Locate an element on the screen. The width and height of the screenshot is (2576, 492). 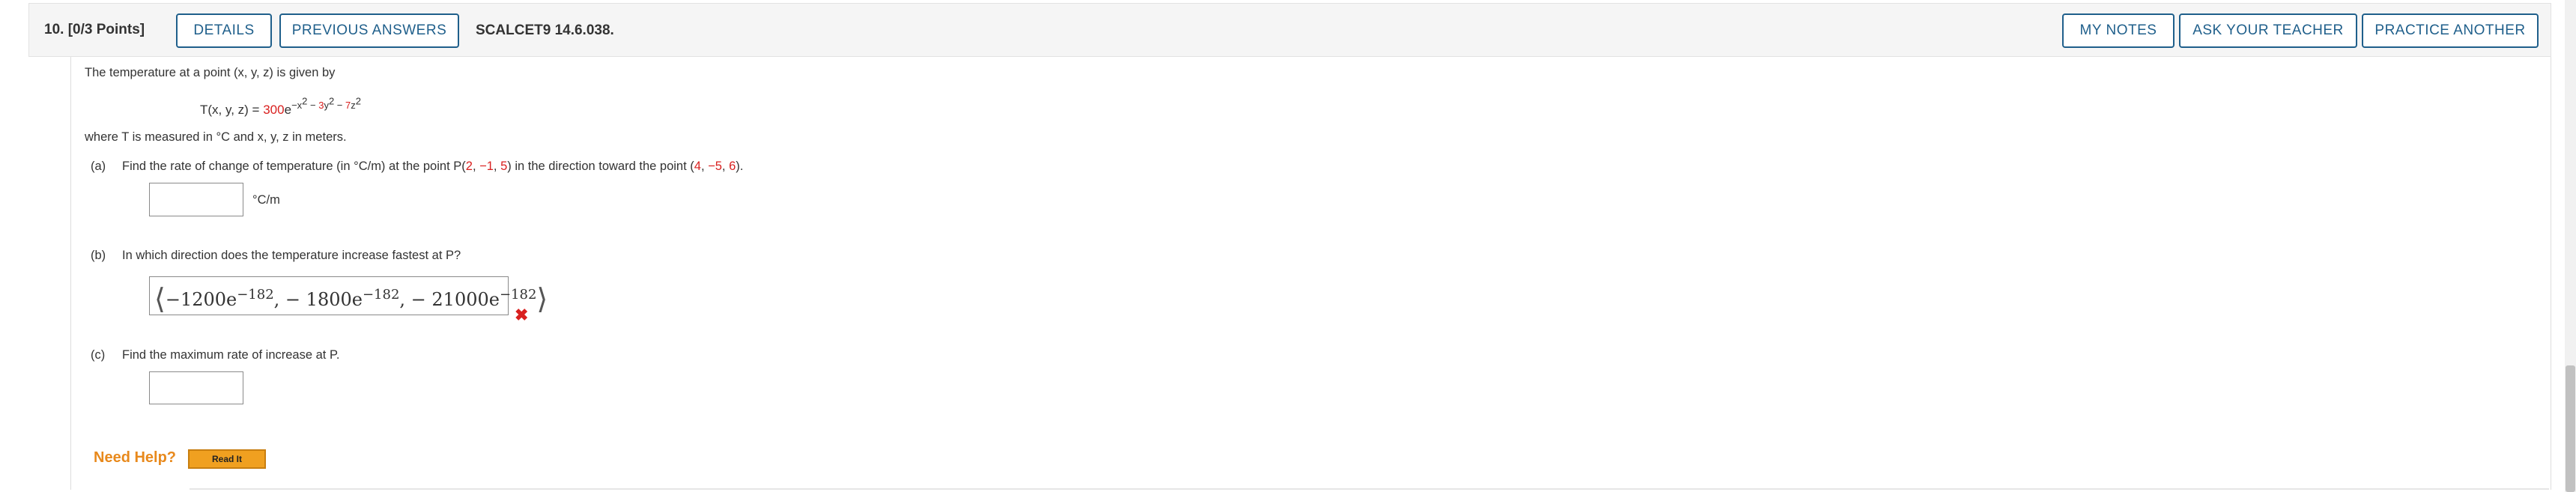
divider is located at coordinates (1369, 489).